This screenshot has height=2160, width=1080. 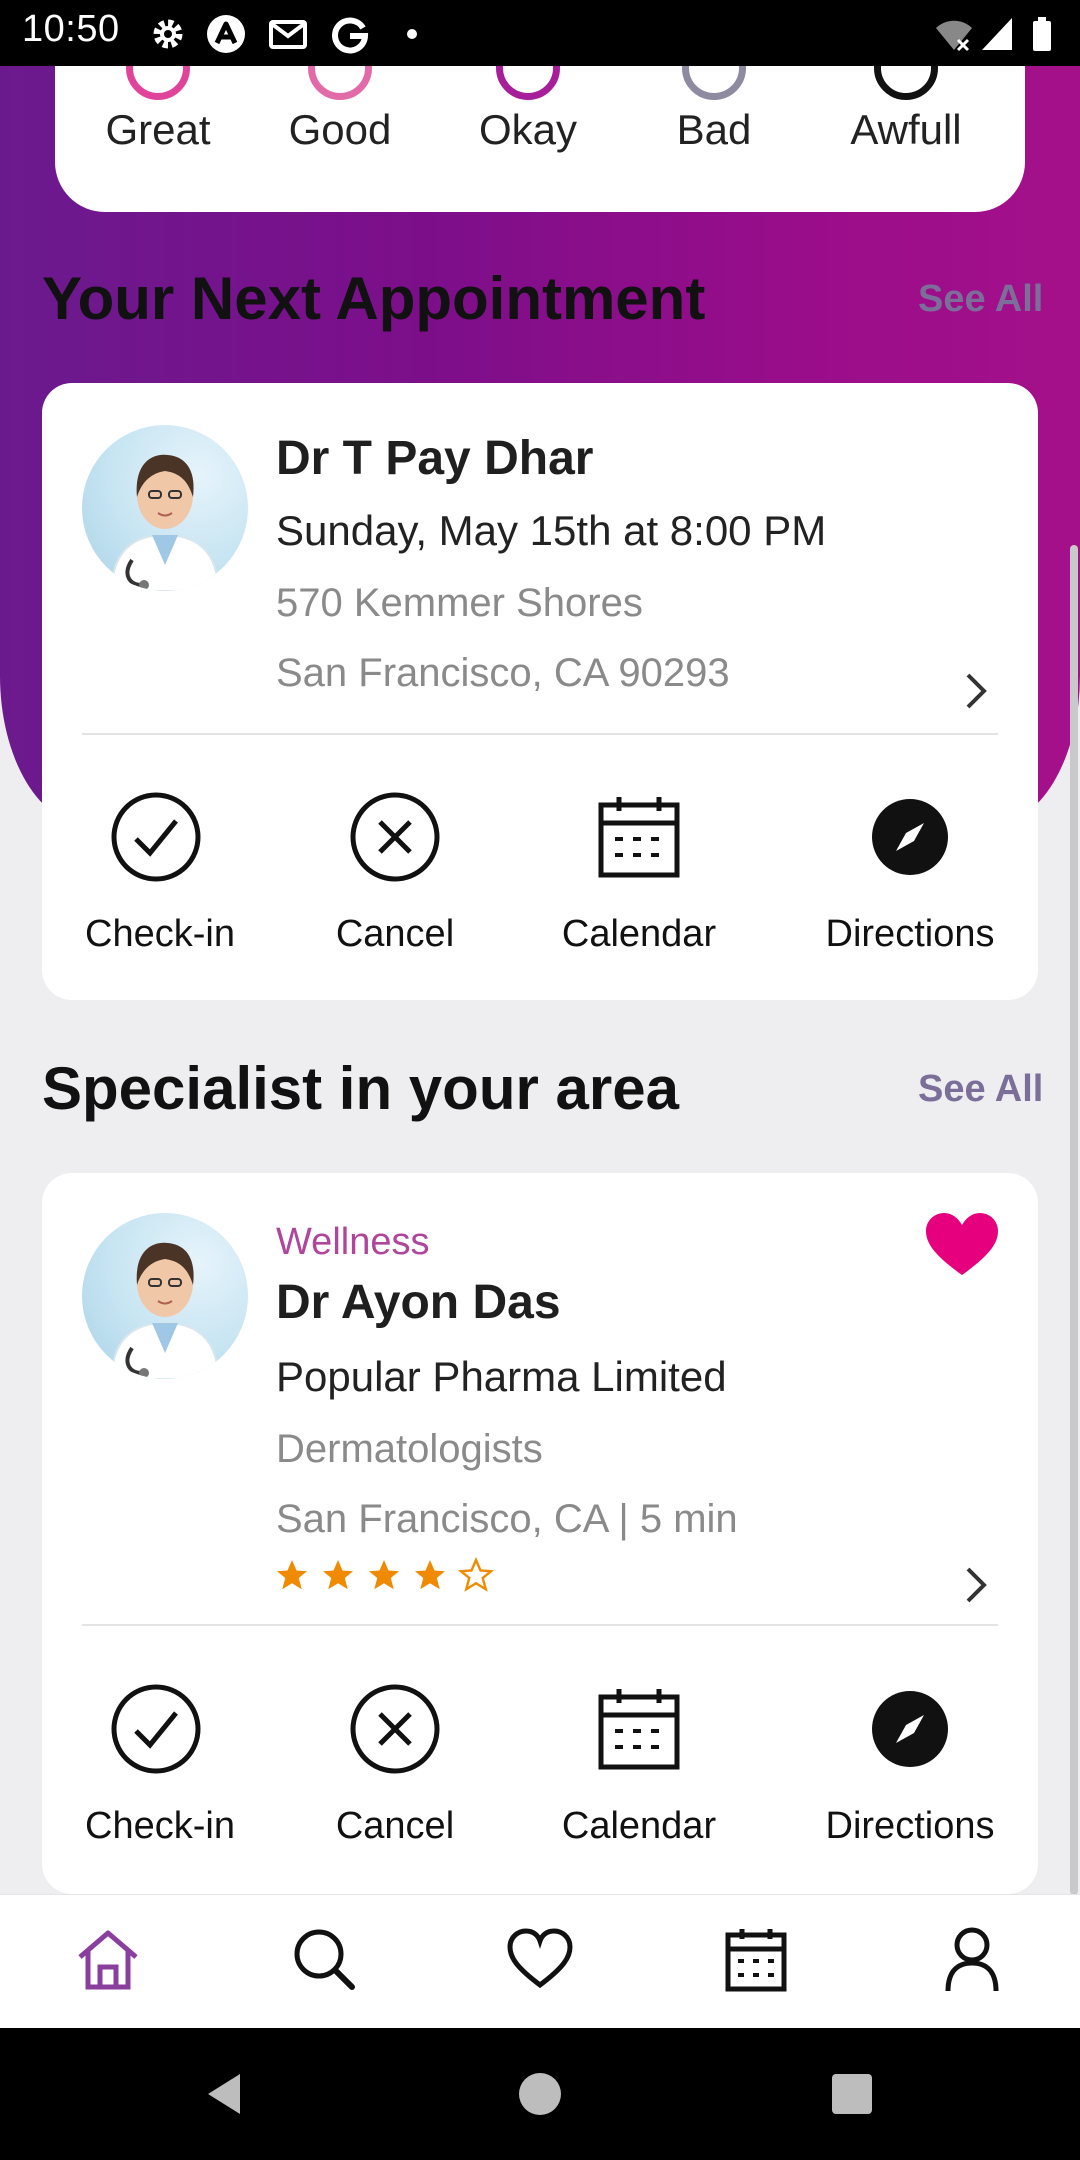 I want to click on appointment-address-line2: San Francisco, CA 90293, so click(x=503, y=673).